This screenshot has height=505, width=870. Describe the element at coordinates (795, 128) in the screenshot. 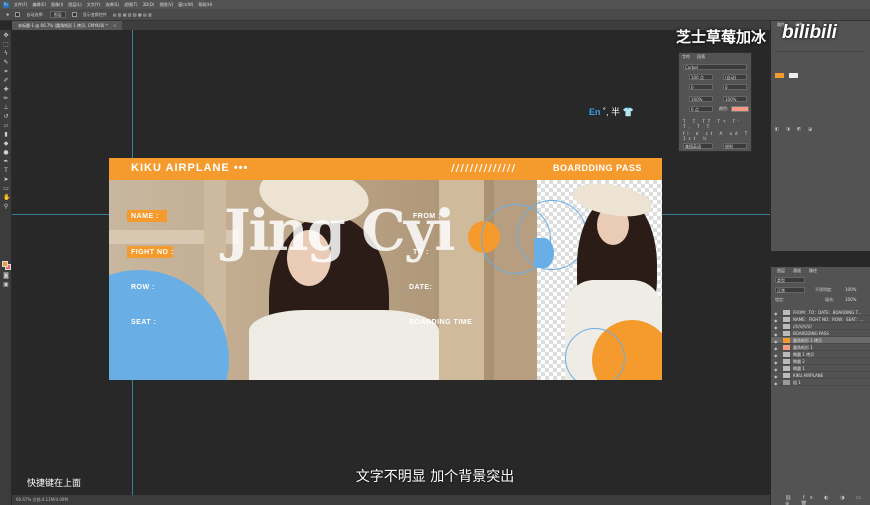

I see `pathfinder-buttons: ◧ ◨ ◩ ◪` at that location.